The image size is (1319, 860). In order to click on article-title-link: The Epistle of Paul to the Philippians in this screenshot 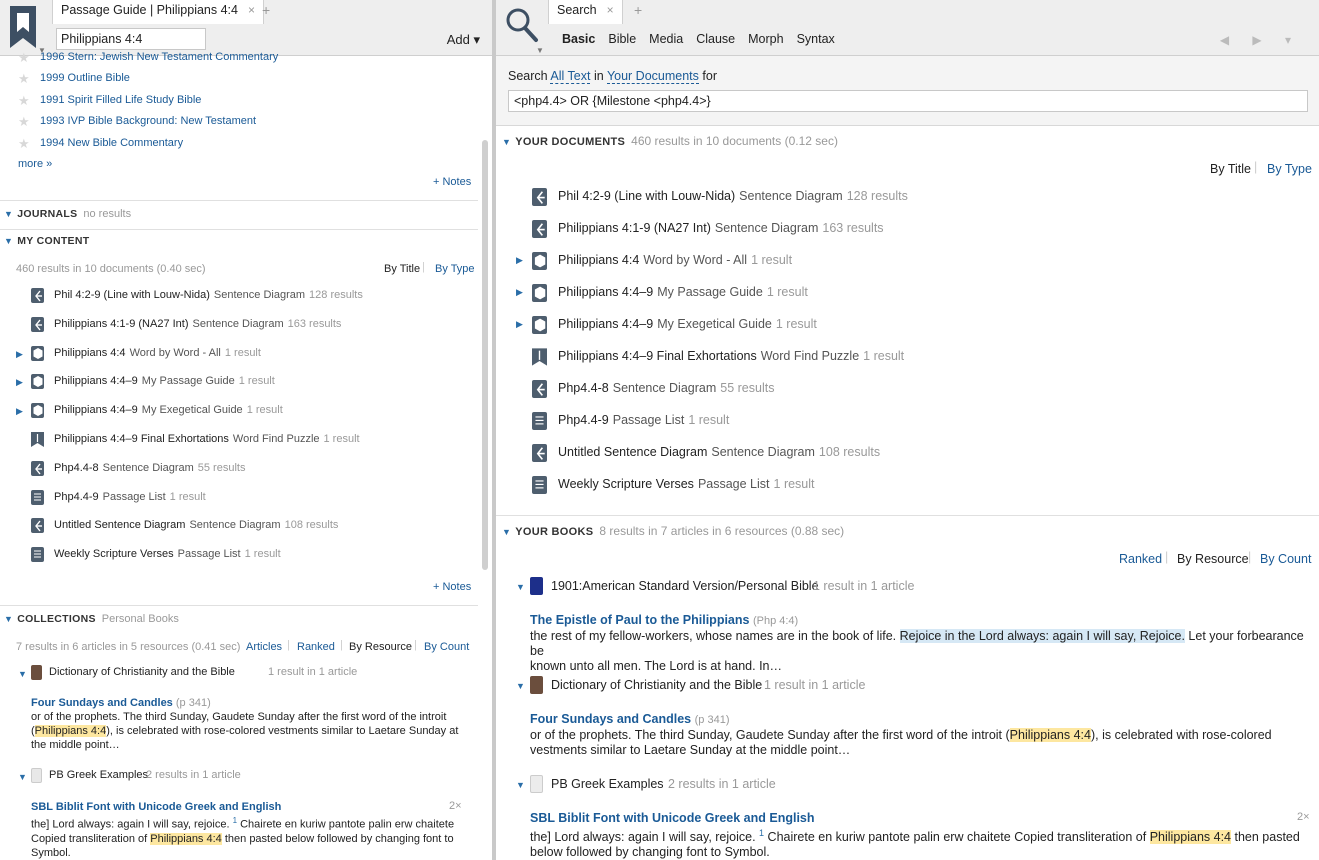, I will do `click(639, 620)`.